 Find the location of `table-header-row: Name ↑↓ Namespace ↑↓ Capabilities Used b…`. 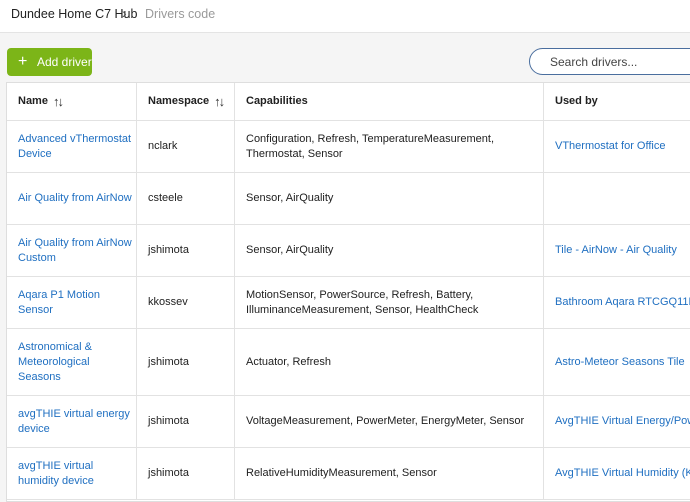

table-header-row: Name ↑↓ Namespace ↑↓ Capabilities Used b… is located at coordinates (348, 102).